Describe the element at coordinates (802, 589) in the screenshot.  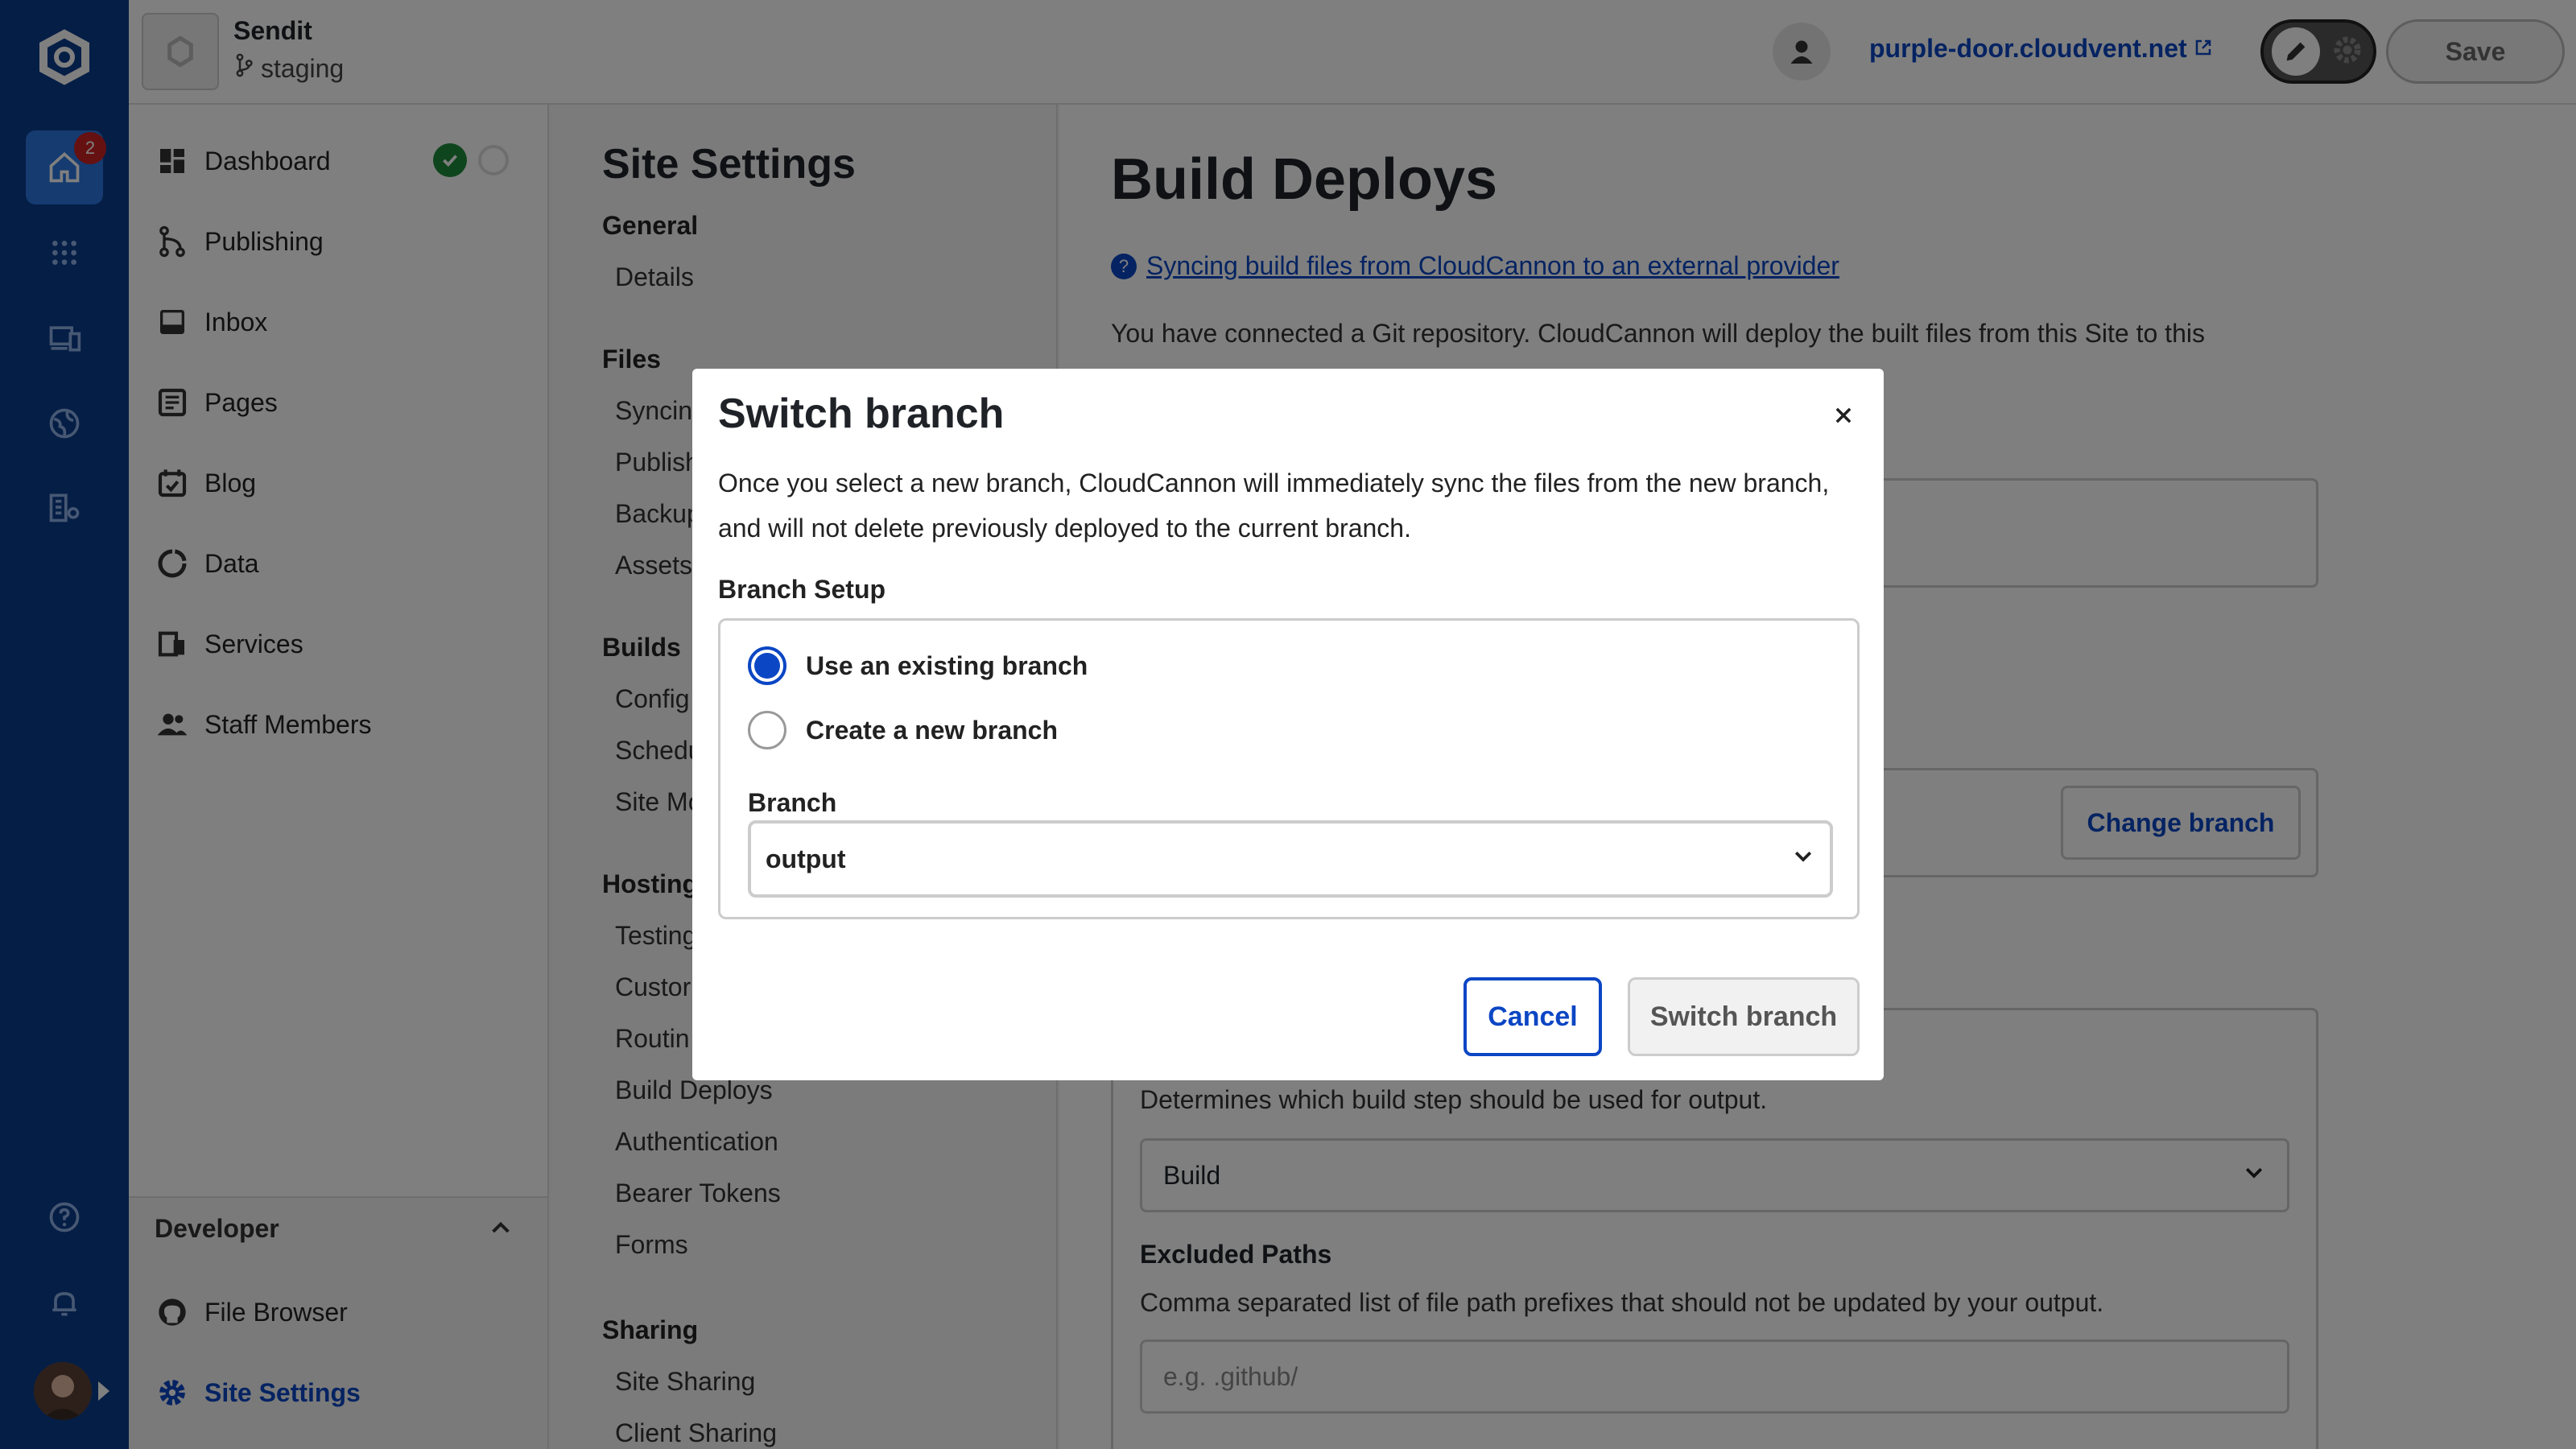
I see `branch-setup-label: Branch Setup` at that location.